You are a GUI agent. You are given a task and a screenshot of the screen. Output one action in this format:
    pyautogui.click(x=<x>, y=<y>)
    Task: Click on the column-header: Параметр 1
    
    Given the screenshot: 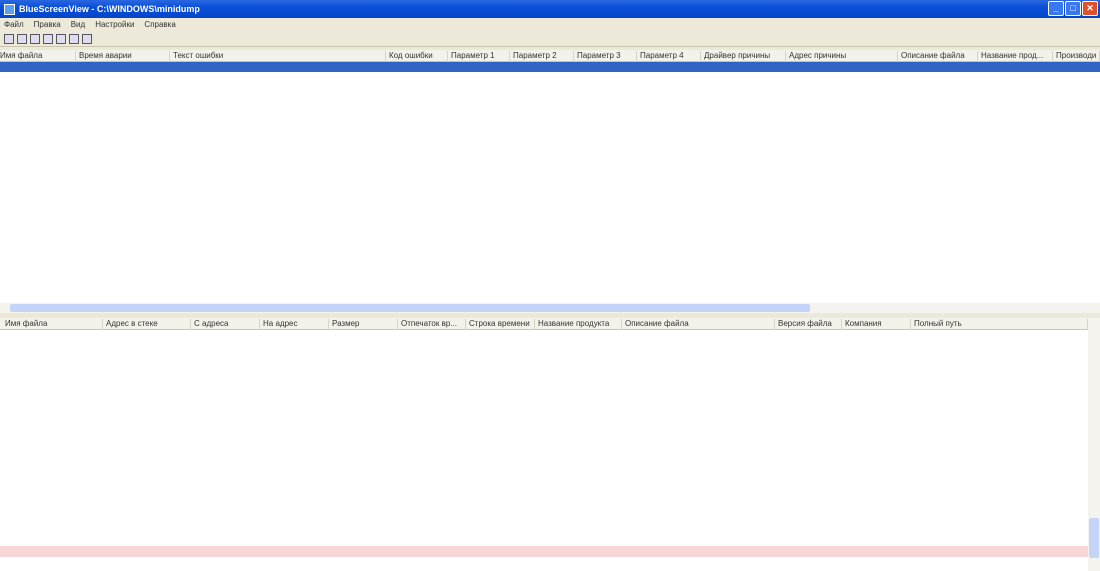 What is the action you would take?
    pyautogui.click(x=479, y=56)
    